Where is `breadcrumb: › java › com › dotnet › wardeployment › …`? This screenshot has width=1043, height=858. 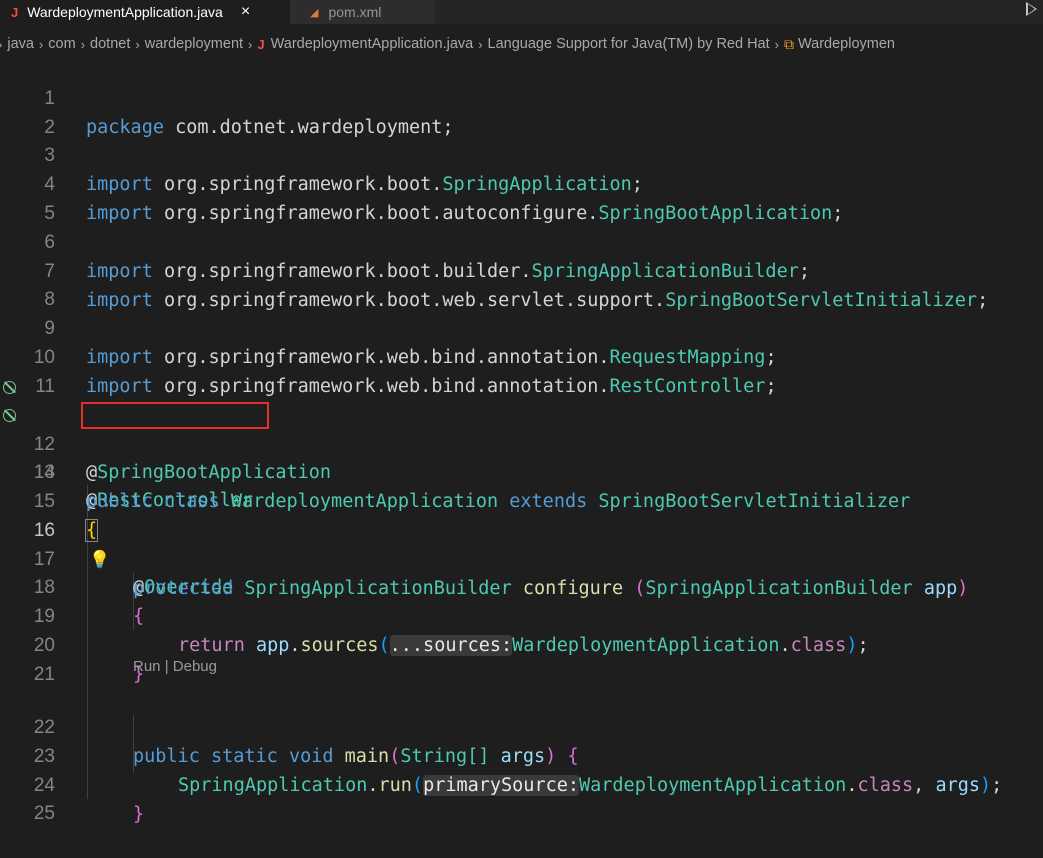 breadcrumb: › java › com › dotnet › wardeployment › … is located at coordinates (521, 44).